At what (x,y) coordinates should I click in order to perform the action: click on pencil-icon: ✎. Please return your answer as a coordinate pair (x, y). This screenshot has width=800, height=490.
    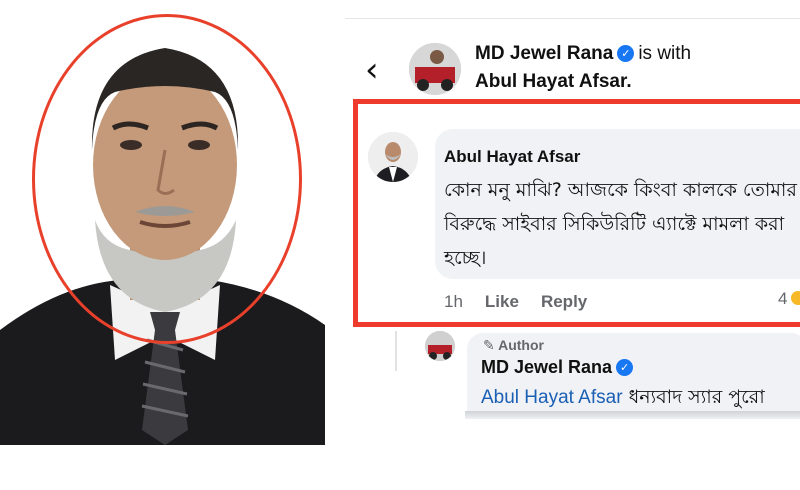
    Looking at the image, I should click on (489, 345).